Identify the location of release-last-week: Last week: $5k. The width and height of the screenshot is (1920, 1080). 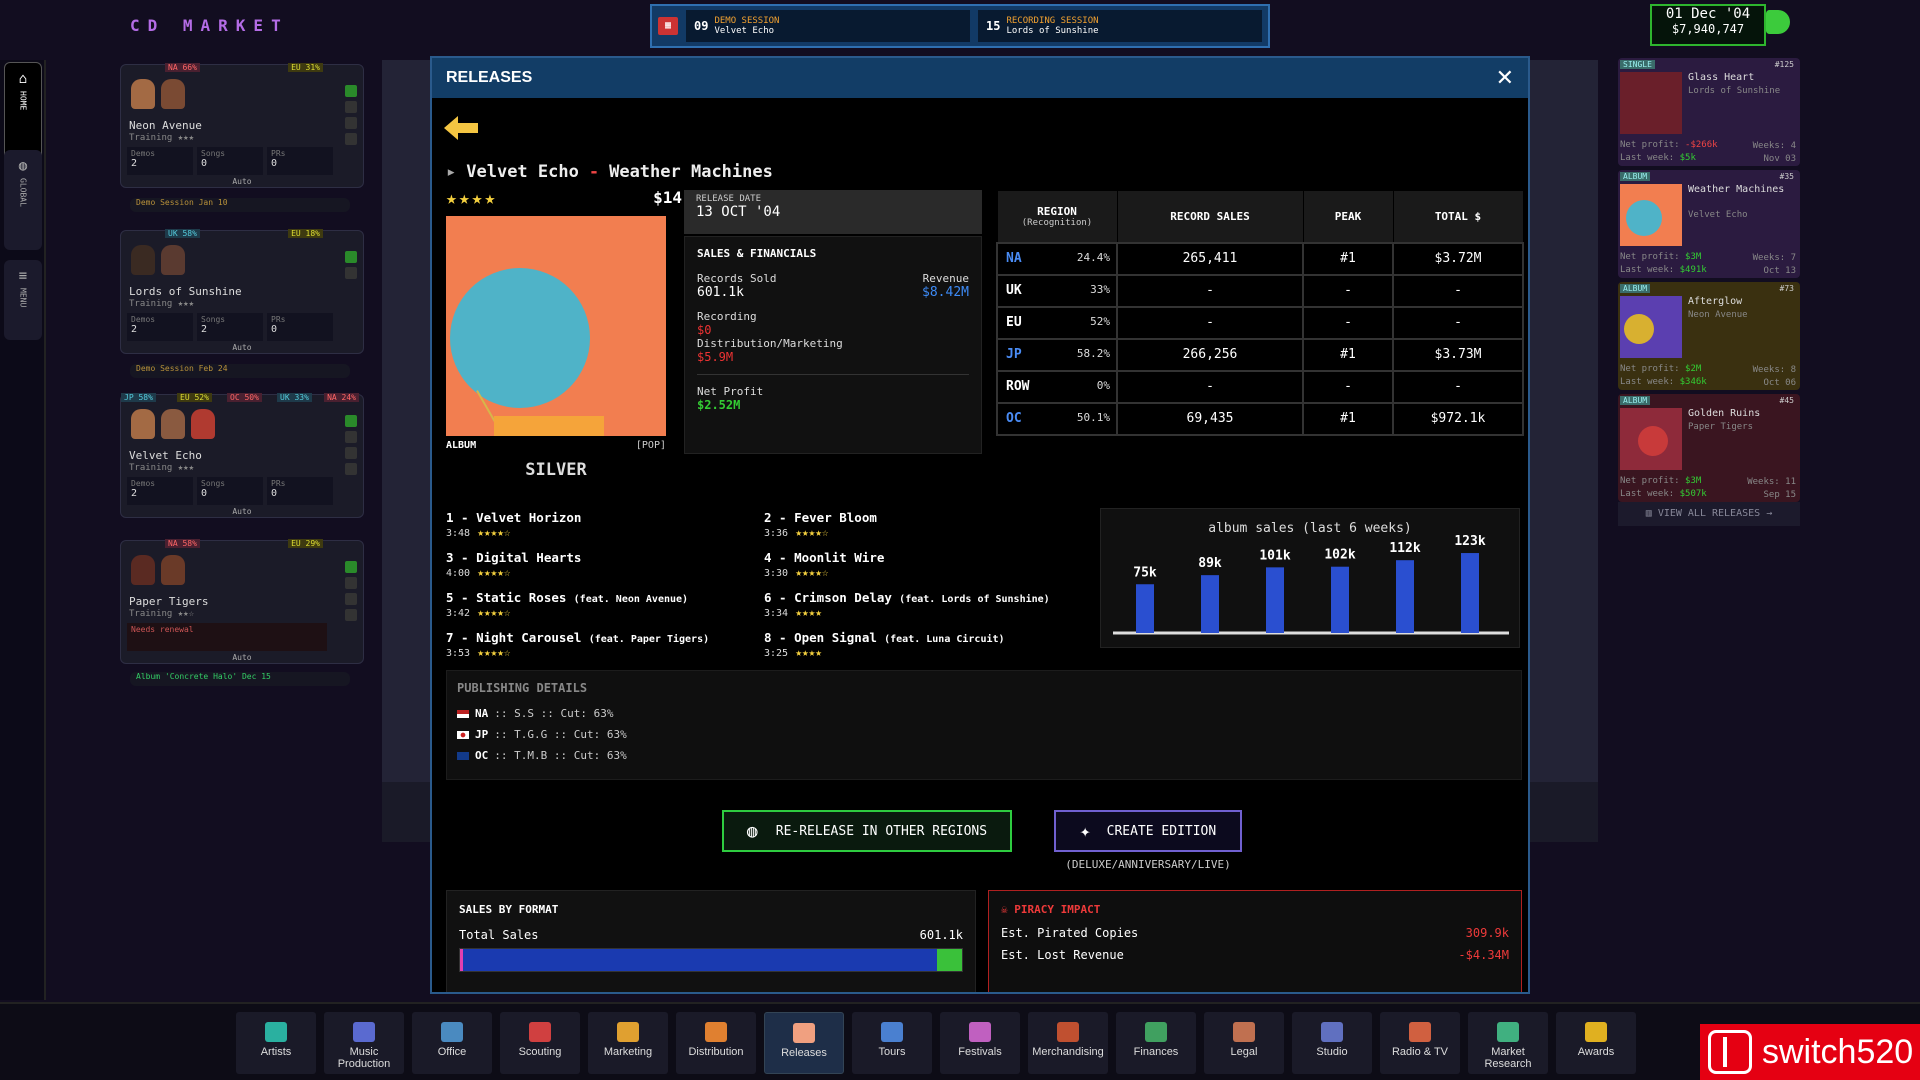
(1658, 158).